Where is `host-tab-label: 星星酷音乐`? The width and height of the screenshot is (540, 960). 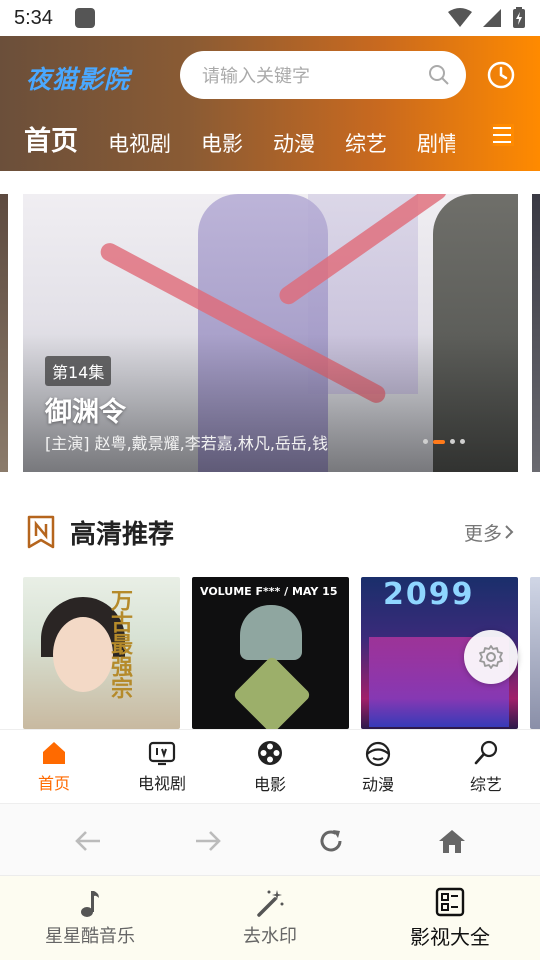 host-tab-label: 星星酷音乐 is located at coordinates (90, 936).